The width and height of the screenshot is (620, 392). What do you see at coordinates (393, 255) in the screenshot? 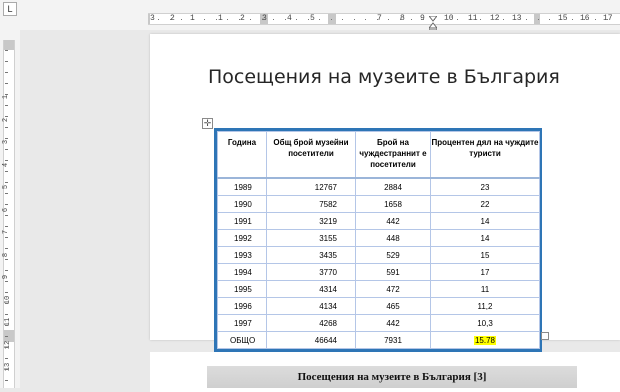
I see `table-cell: 529` at bounding box center [393, 255].